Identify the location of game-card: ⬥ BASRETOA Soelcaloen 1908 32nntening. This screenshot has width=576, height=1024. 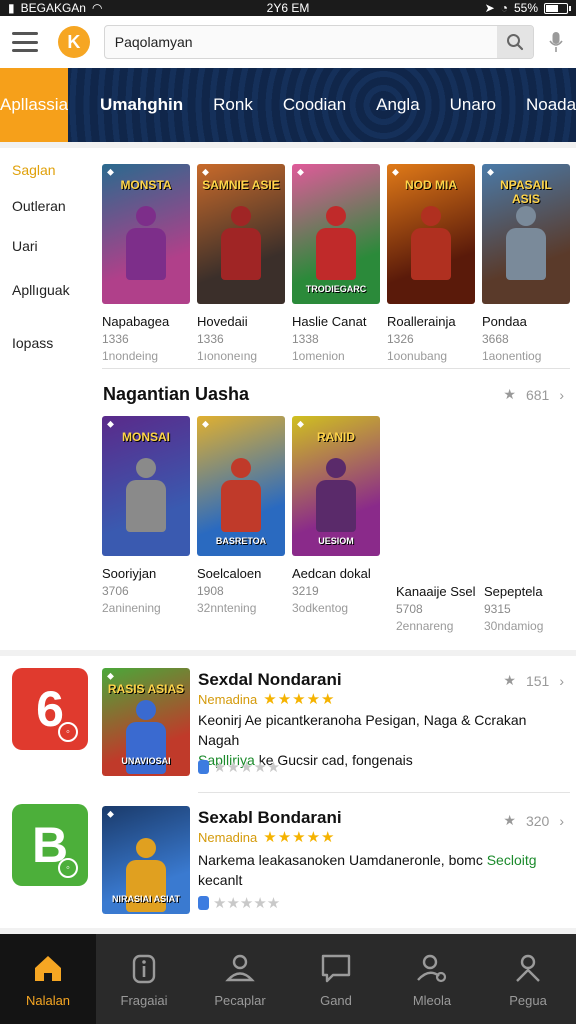
(241, 515).